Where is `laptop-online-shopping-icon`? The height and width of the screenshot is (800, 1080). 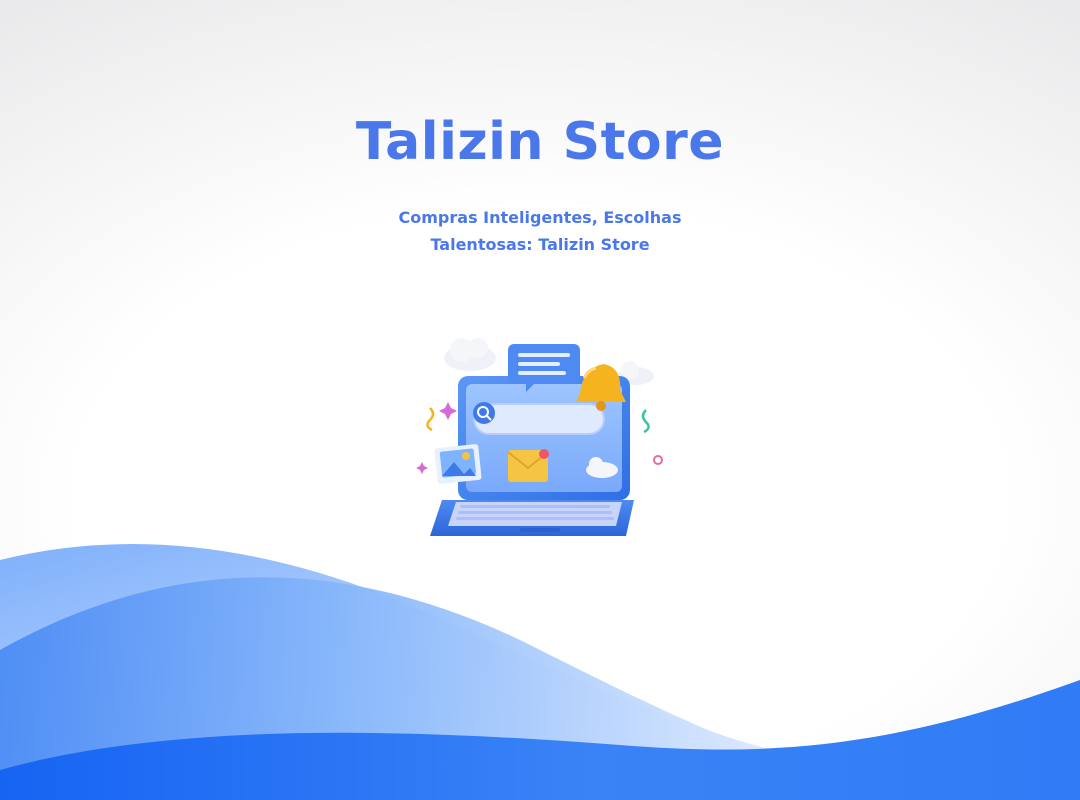 laptop-online-shopping-icon is located at coordinates (539, 437).